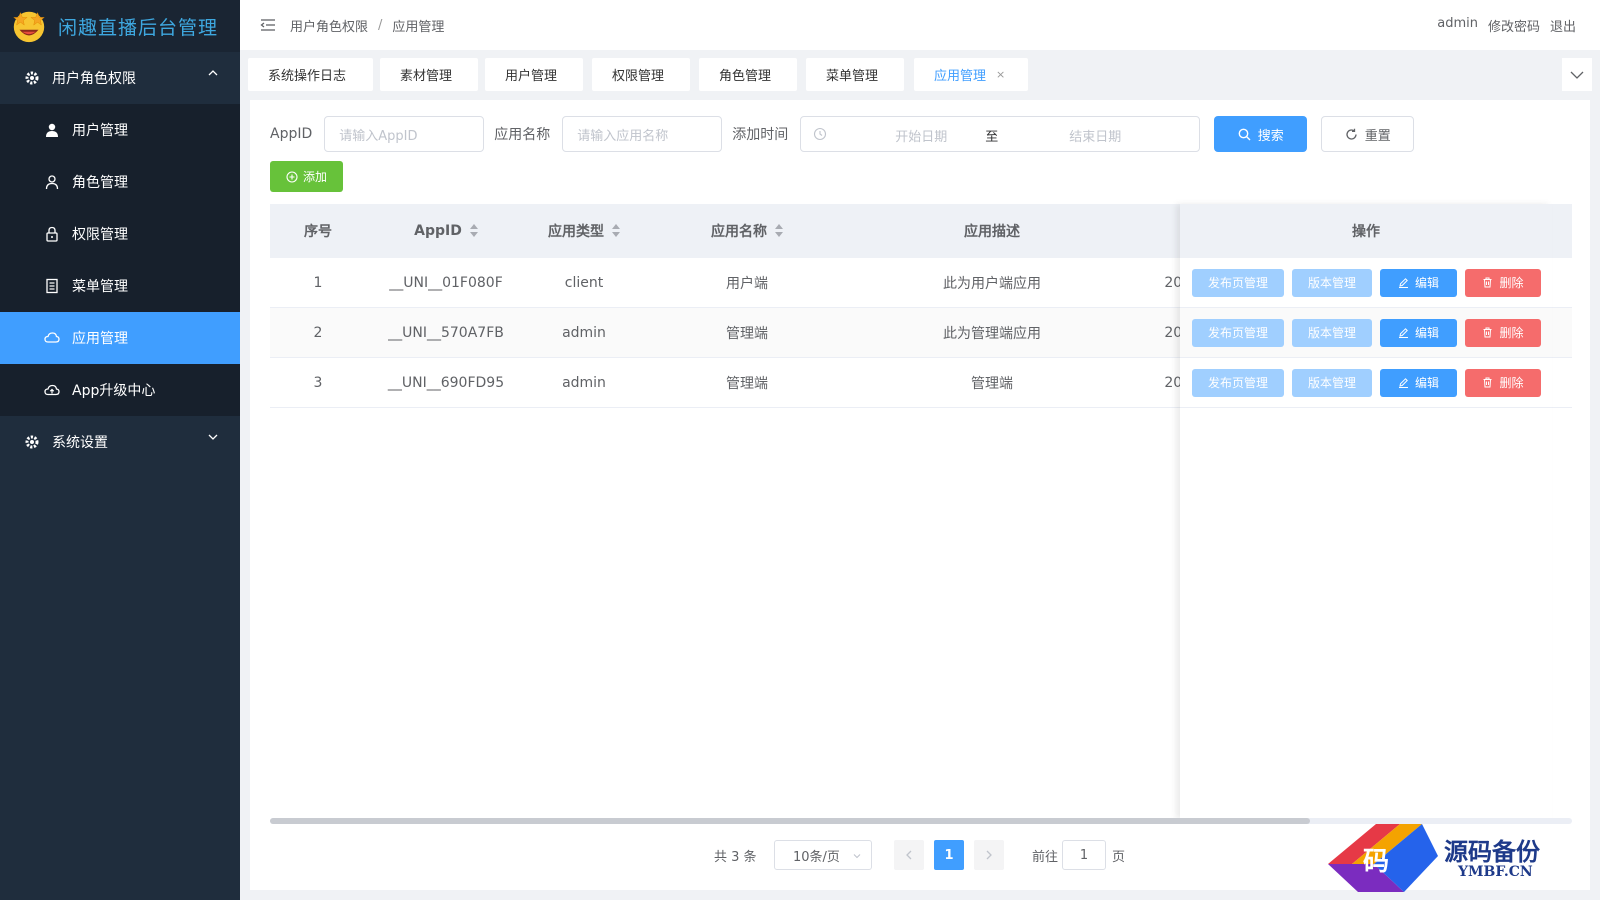 The height and width of the screenshot is (900, 1600). I want to click on top-header: 用户角色权限 / 应用管理 admin 修改密码 退出, so click(920, 25).